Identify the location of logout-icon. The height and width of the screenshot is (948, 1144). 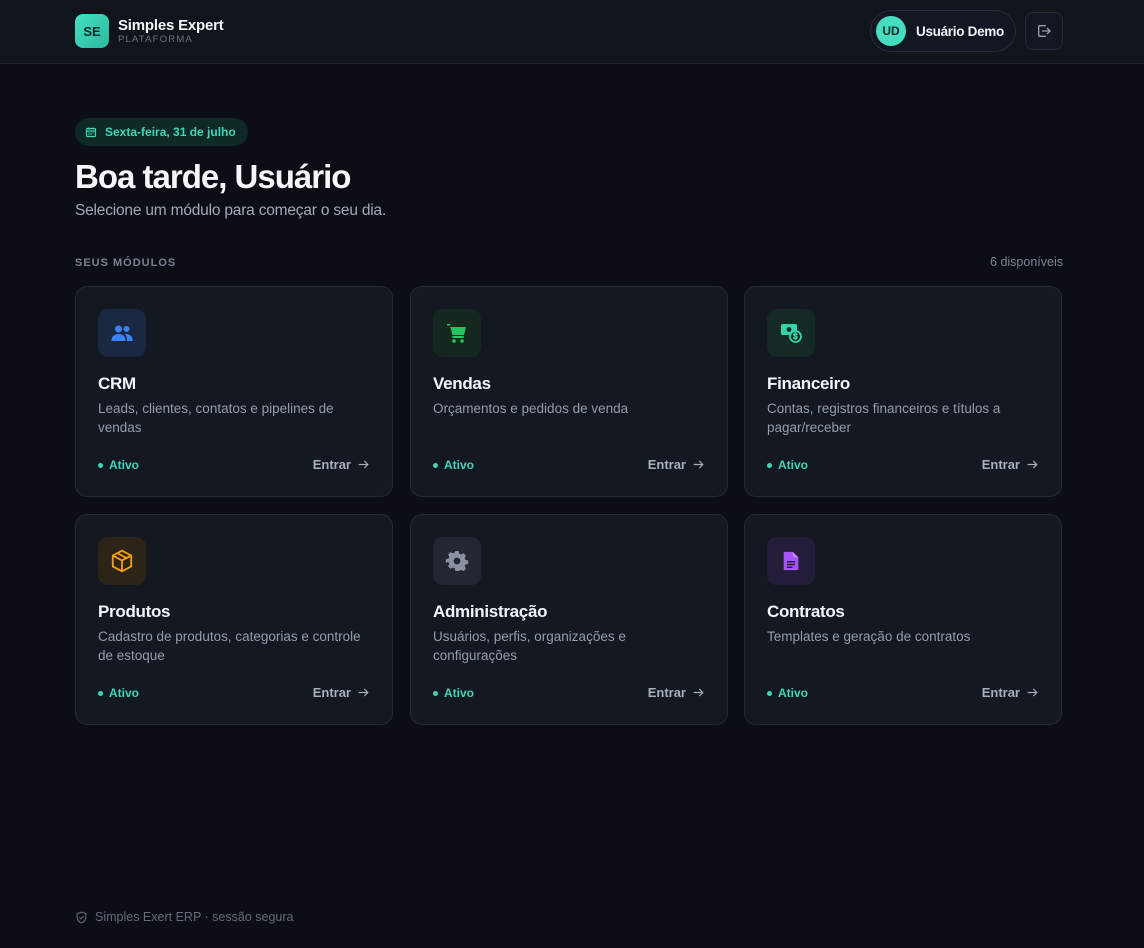
(1044, 31).